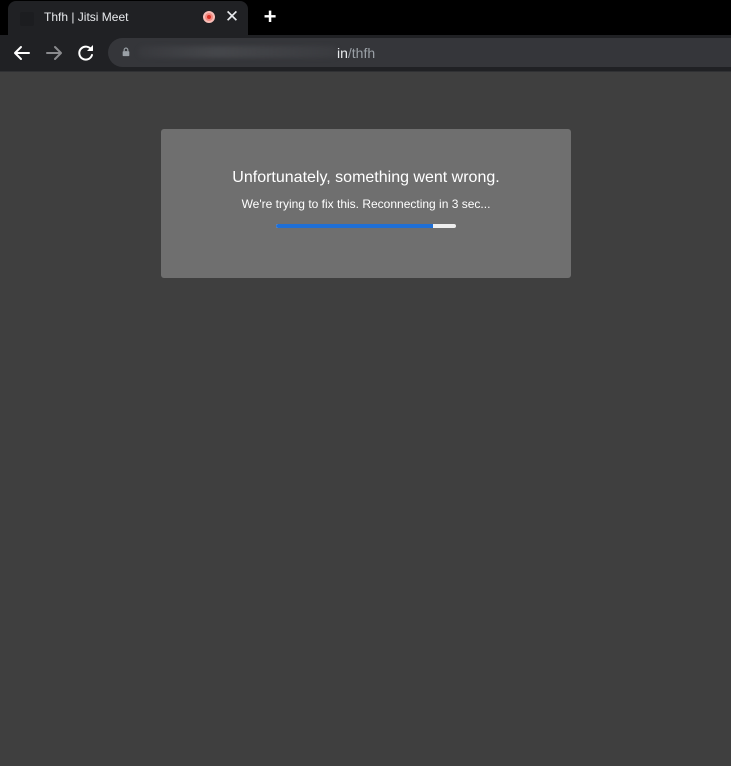 The width and height of the screenshot is (731, 766). I want to click on url-host: in, so click(342, 53).